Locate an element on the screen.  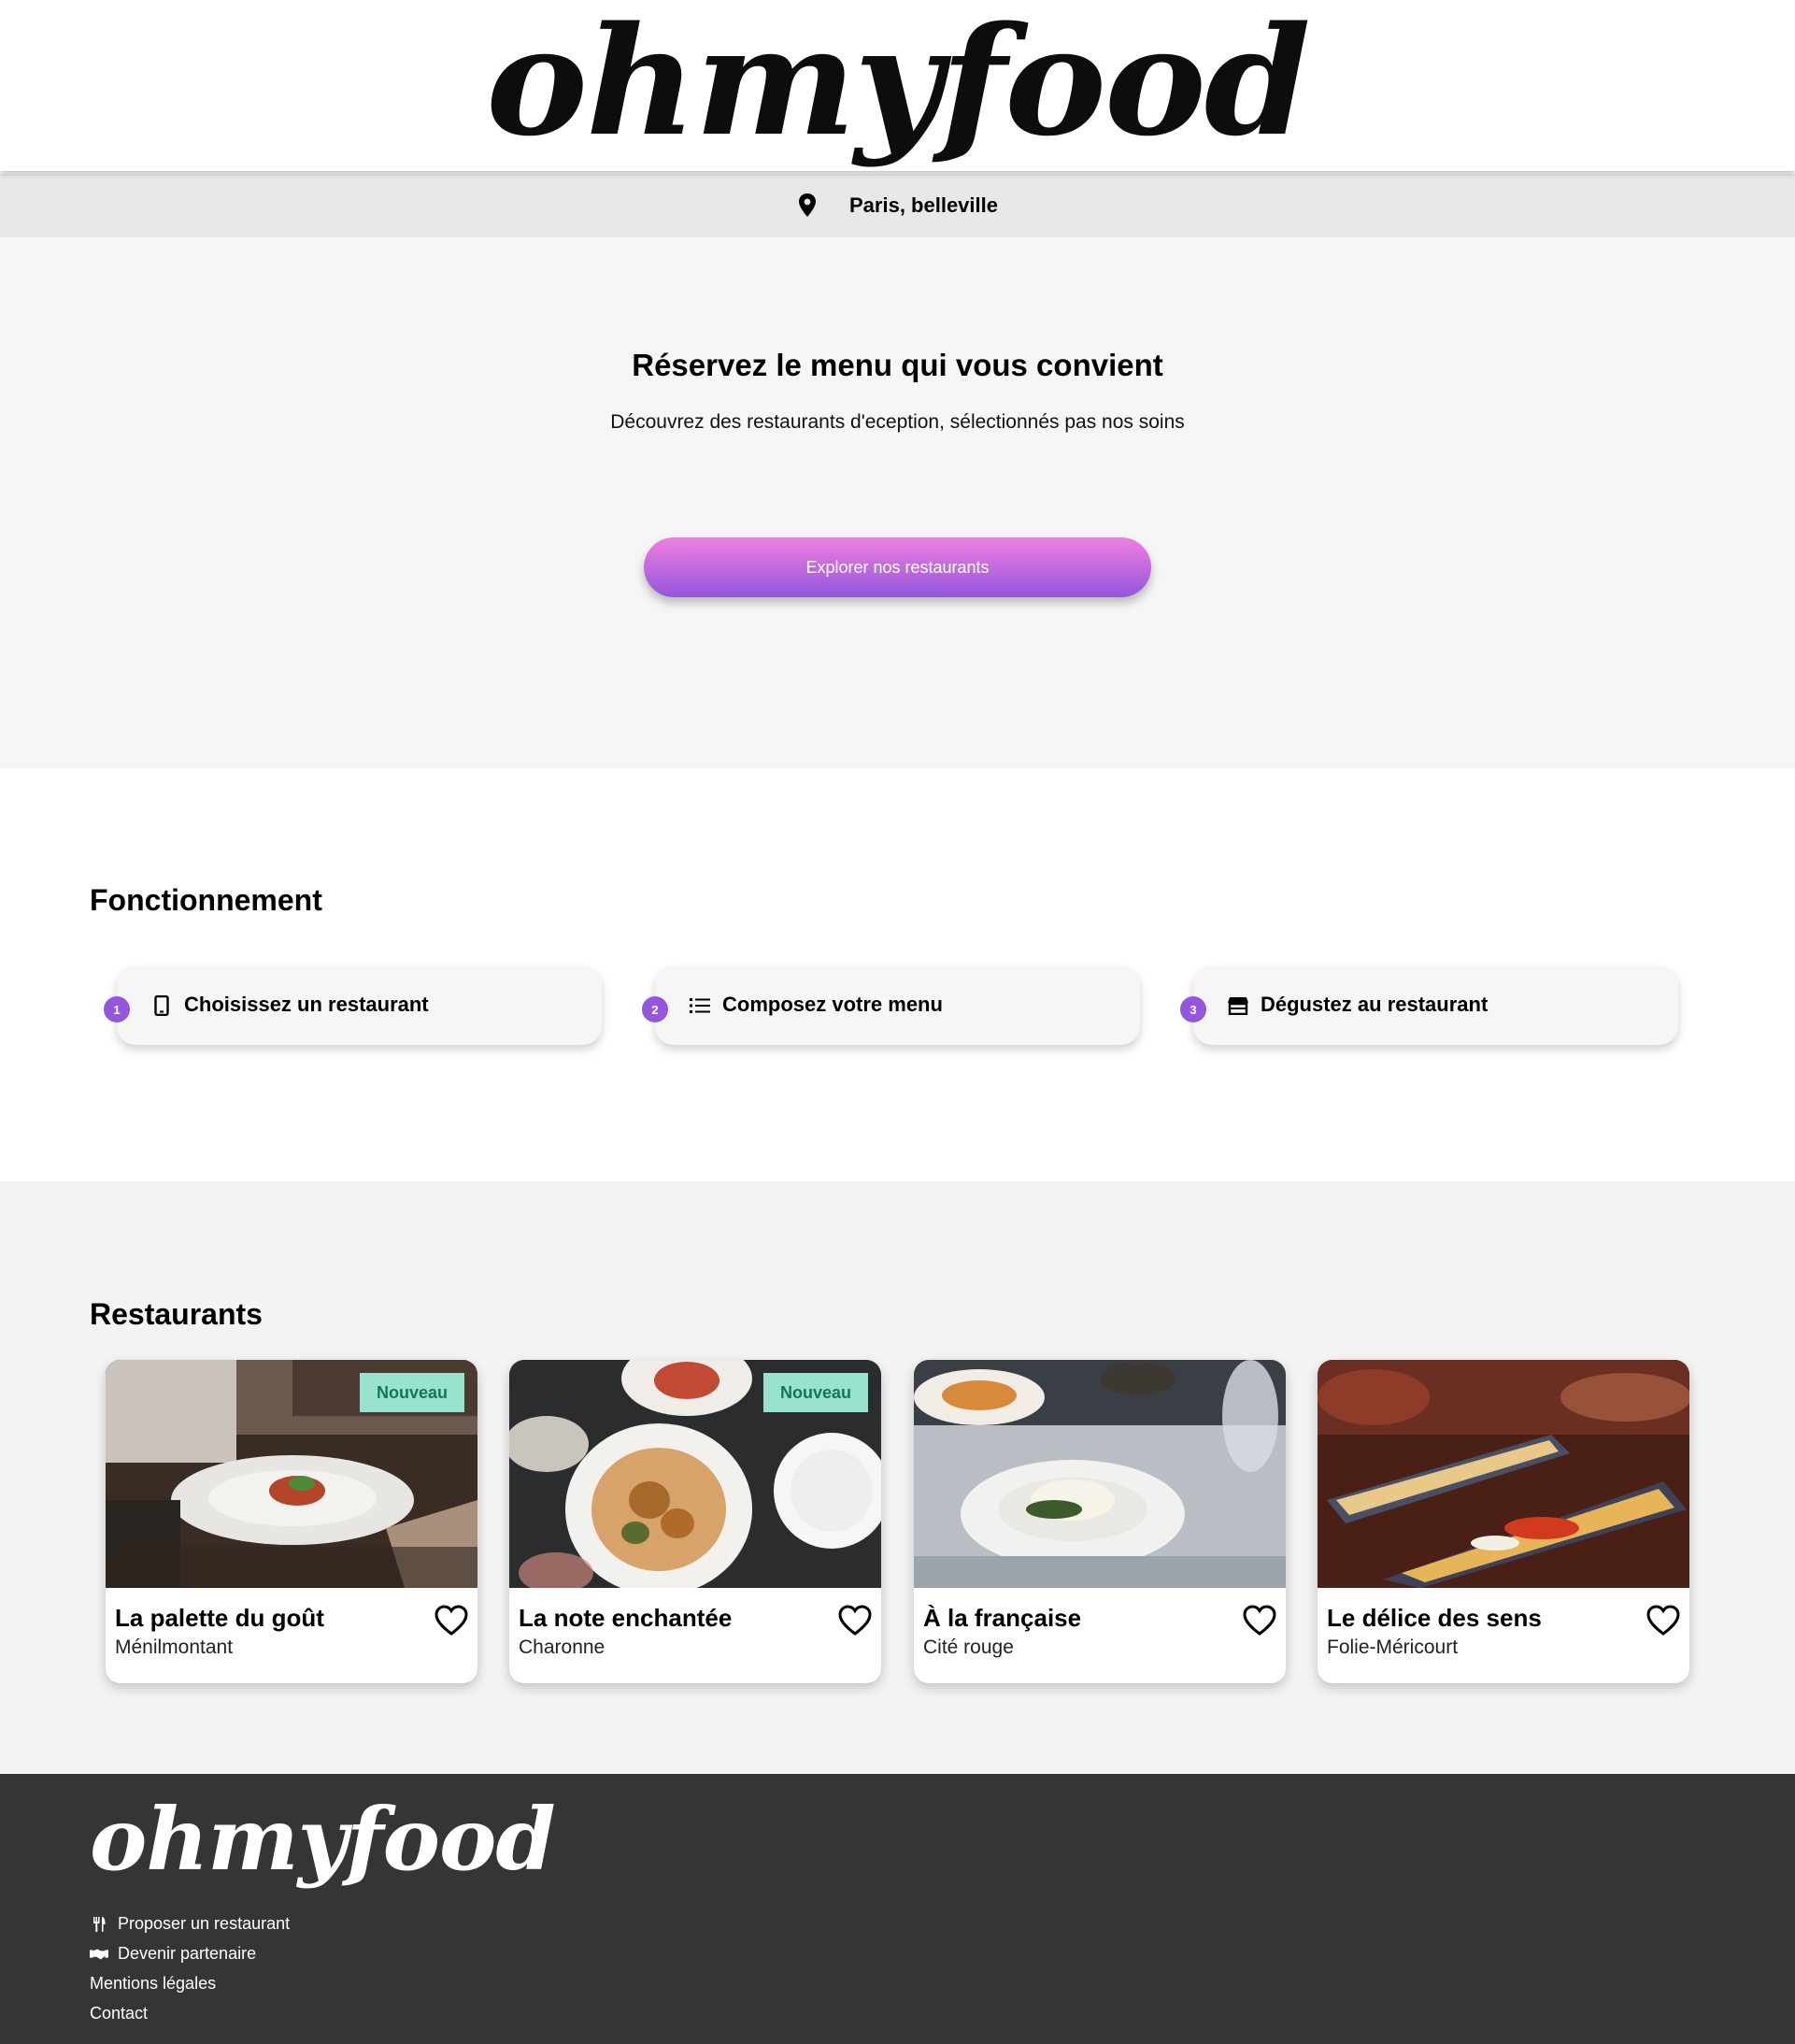
footer-link-propose-restaurant: Proposer un restaurant is located at coordinates (190, 1924).